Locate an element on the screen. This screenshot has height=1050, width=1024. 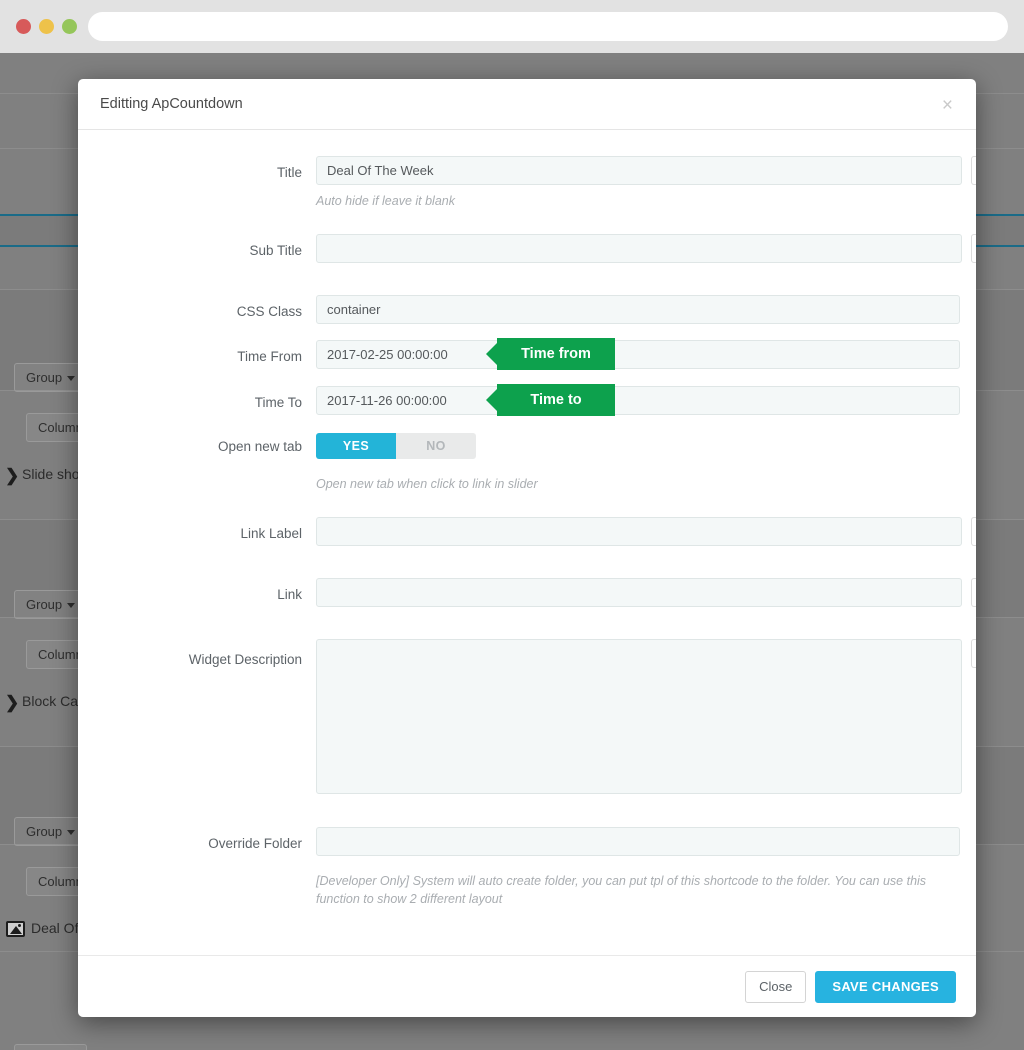
link-language-dropdown: en is located at coordinates (973, 593).